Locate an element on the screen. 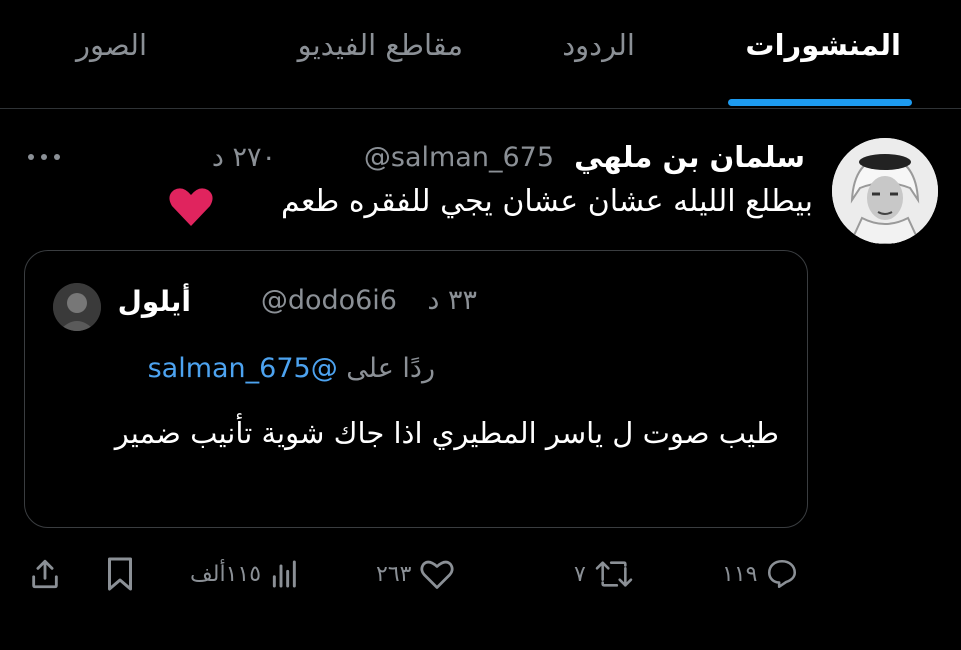 The width and height of the screenshot is (961, 650). tab-replies: الردود is located at coordinates (598, 45).